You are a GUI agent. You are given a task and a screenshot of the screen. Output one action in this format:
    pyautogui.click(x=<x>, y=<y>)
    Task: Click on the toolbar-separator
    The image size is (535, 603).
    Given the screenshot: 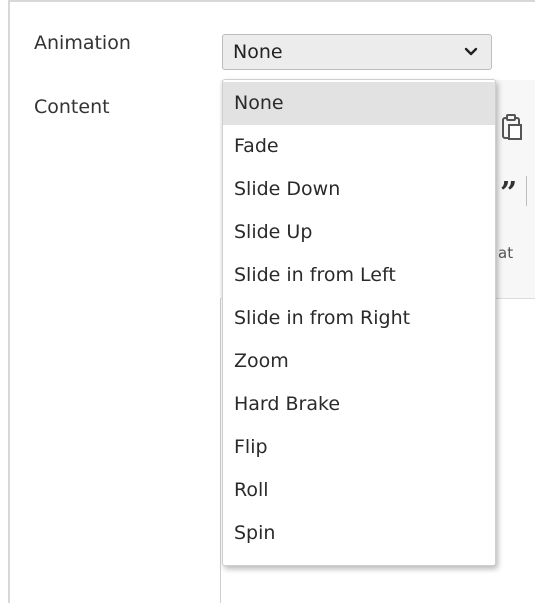 What is the action you would take?
    pyautogui.click(x=526, y=191)
    